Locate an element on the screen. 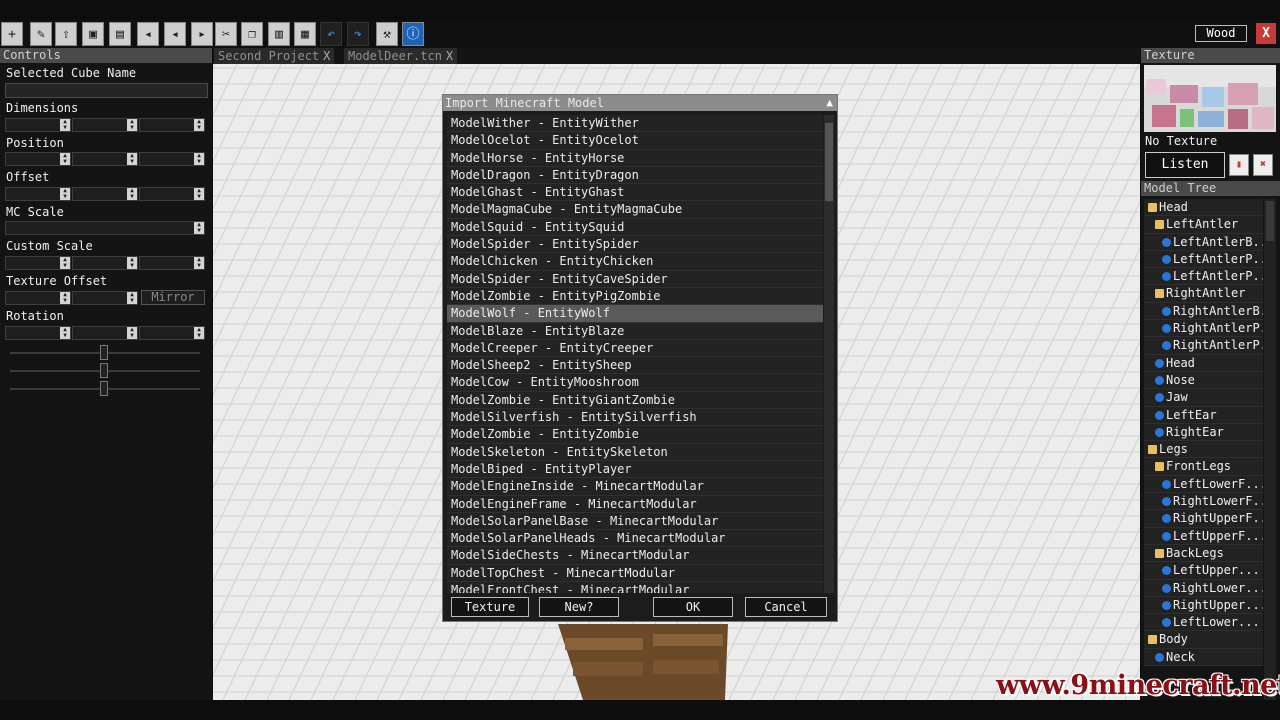 This screenshot has width=1280, height=720. model-list-item: ModelSkeleton - EntitySkeleton is located at coordinates (635, 452).